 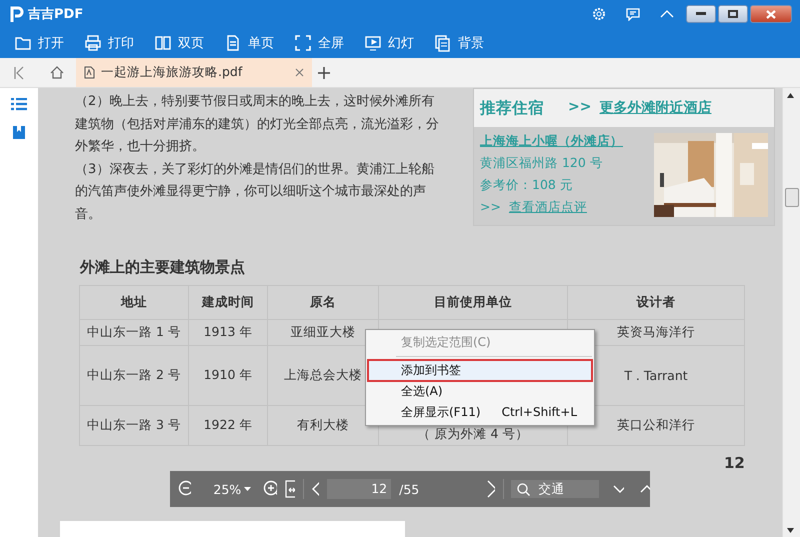 What do you see at coordinates (409, 489) in the screenshot?
I see `page-total: /55` at bounding box center [409, 489].